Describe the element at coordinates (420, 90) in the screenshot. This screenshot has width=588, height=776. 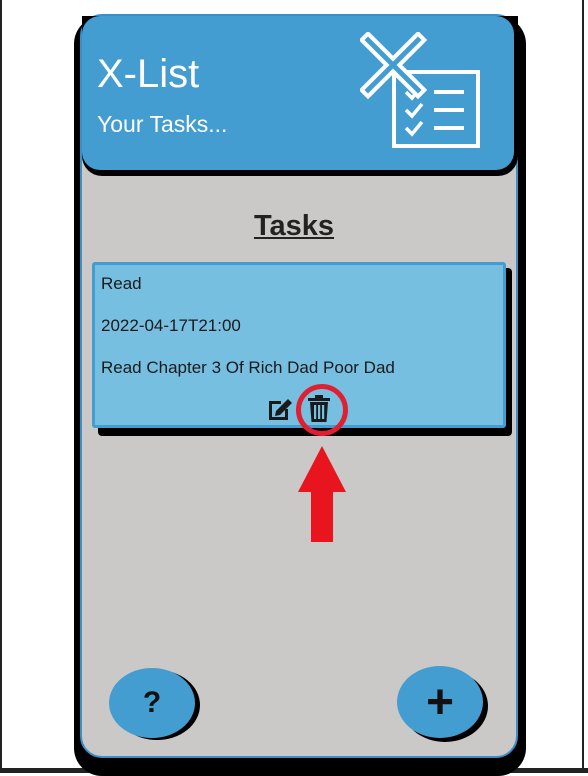
I see `checklist-with-x-icon` at that location.